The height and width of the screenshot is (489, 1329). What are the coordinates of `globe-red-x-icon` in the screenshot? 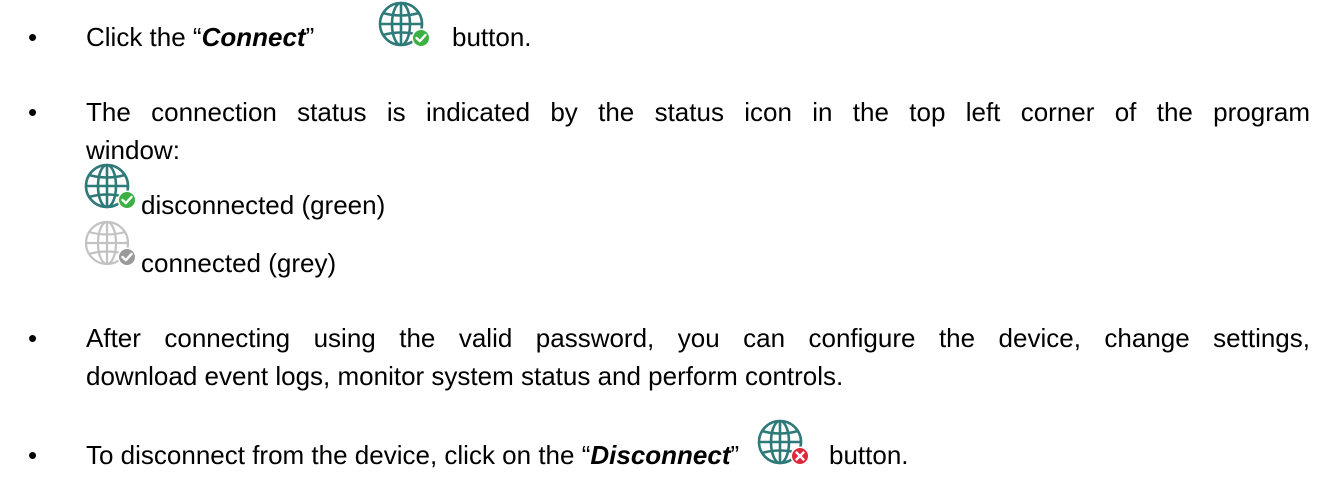 It's located at (785, 443).